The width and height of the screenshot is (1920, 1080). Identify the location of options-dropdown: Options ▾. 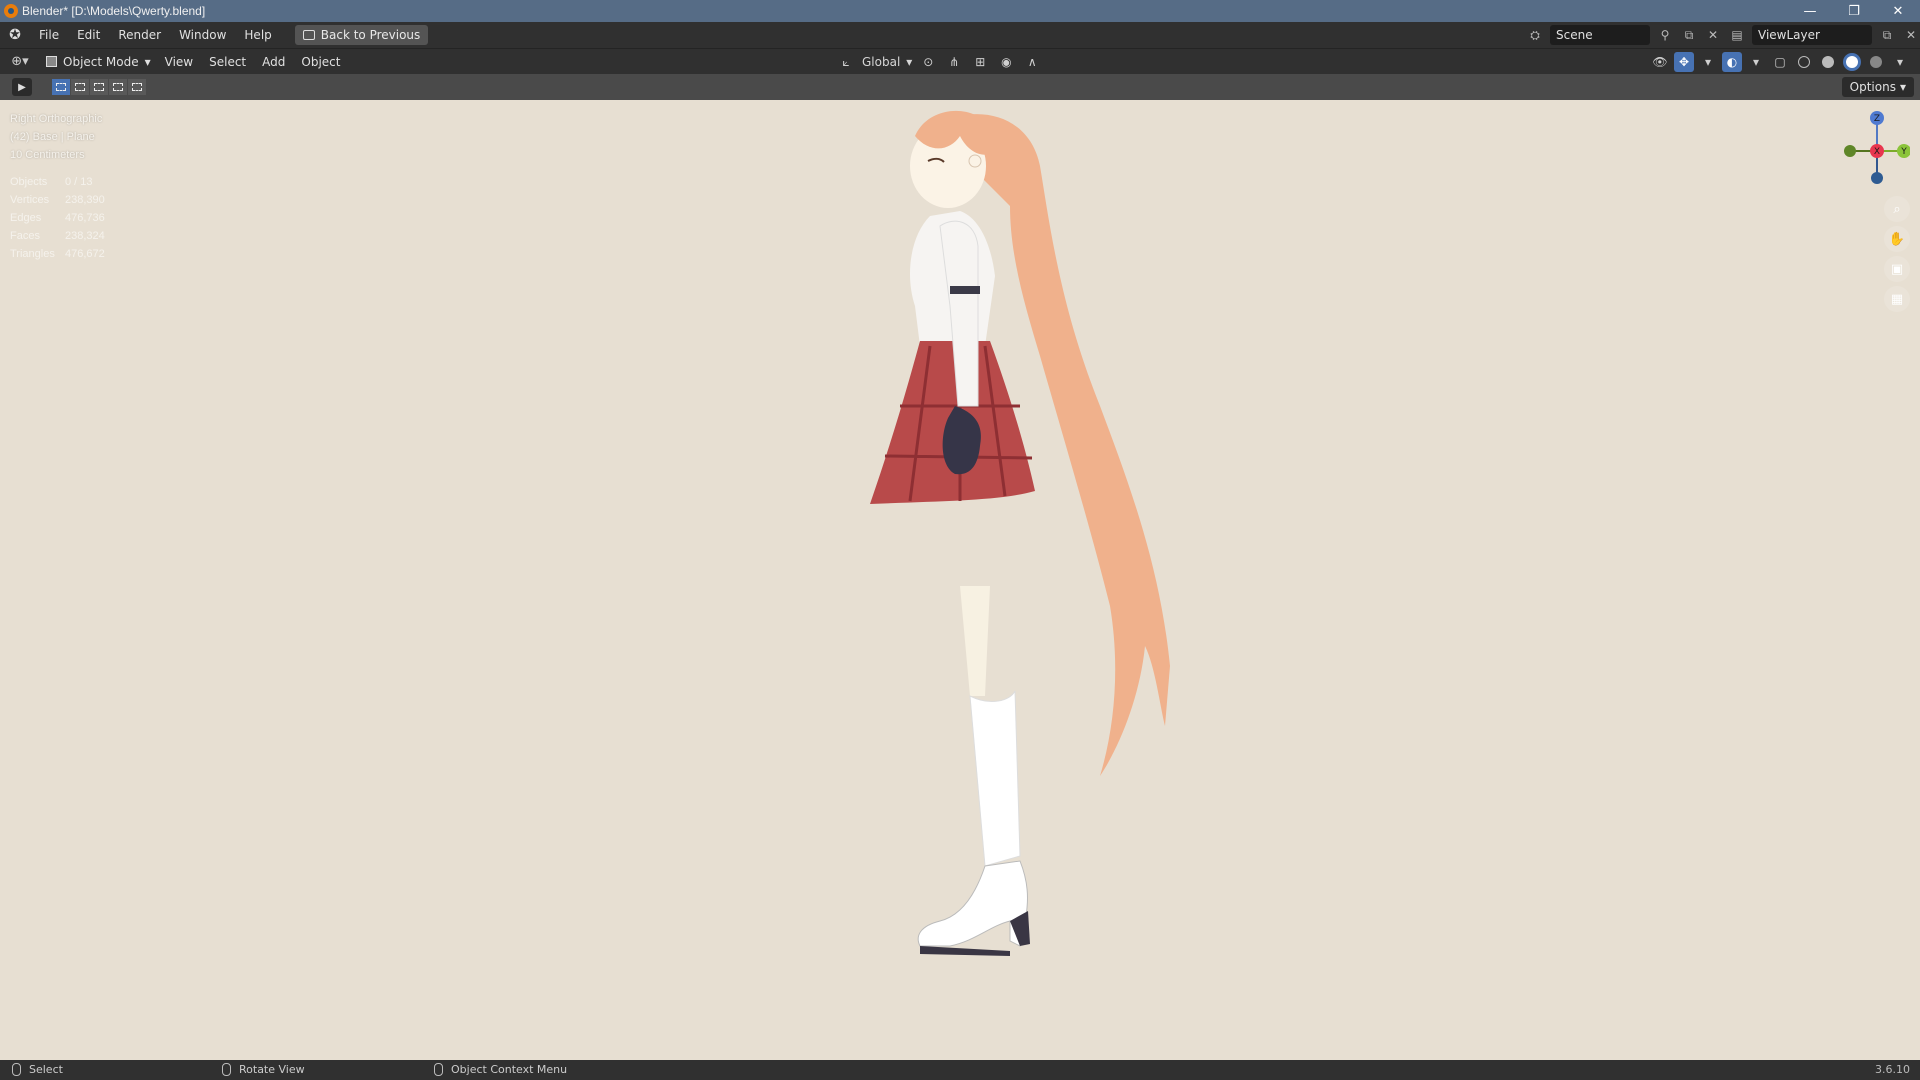
(1877, 87).